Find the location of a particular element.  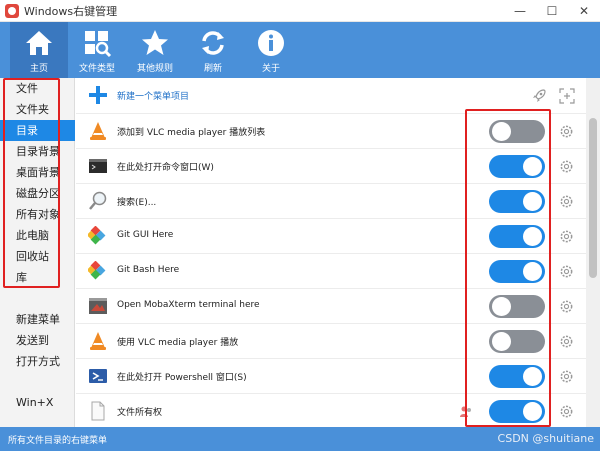

sidebar-highlight-box is located at coordinates (31, 183).